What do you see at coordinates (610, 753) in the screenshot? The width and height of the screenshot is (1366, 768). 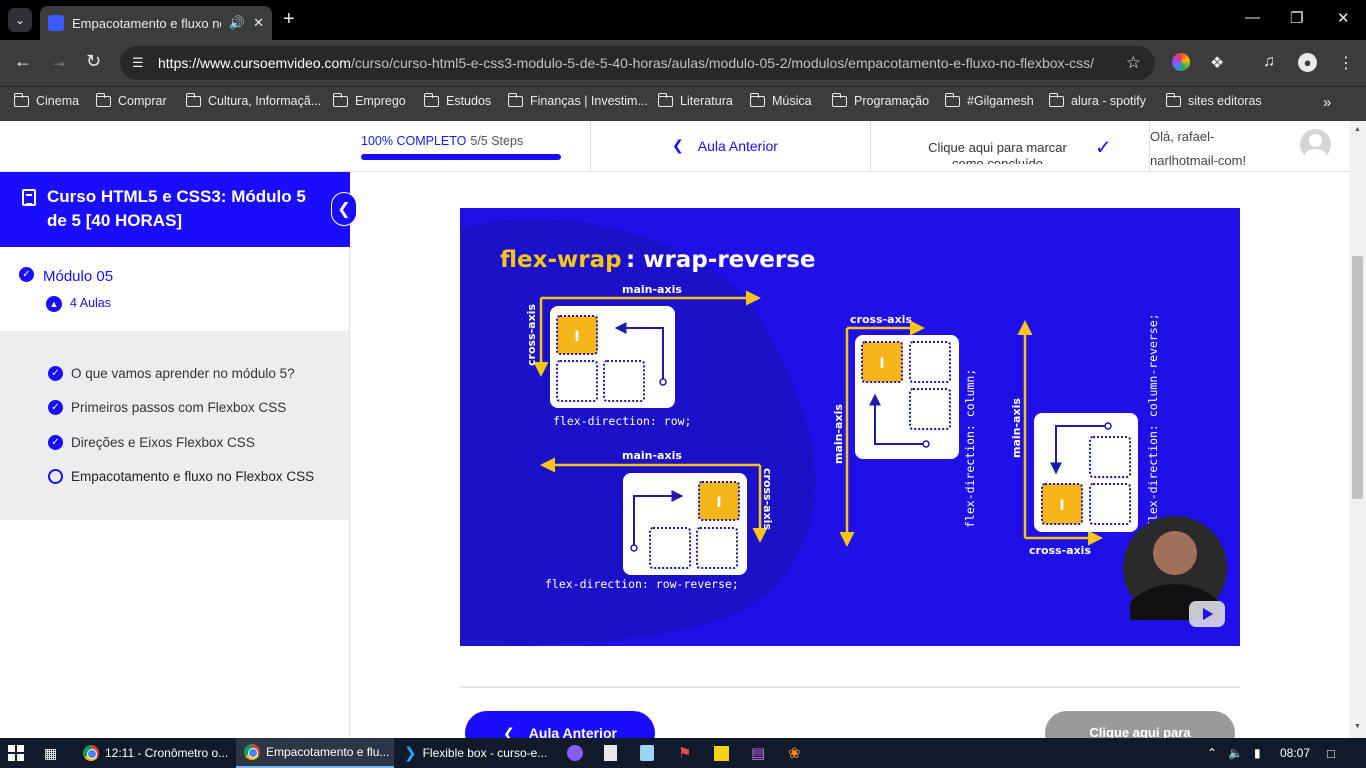 I see `file-icon` at bounding box center [610, 753].